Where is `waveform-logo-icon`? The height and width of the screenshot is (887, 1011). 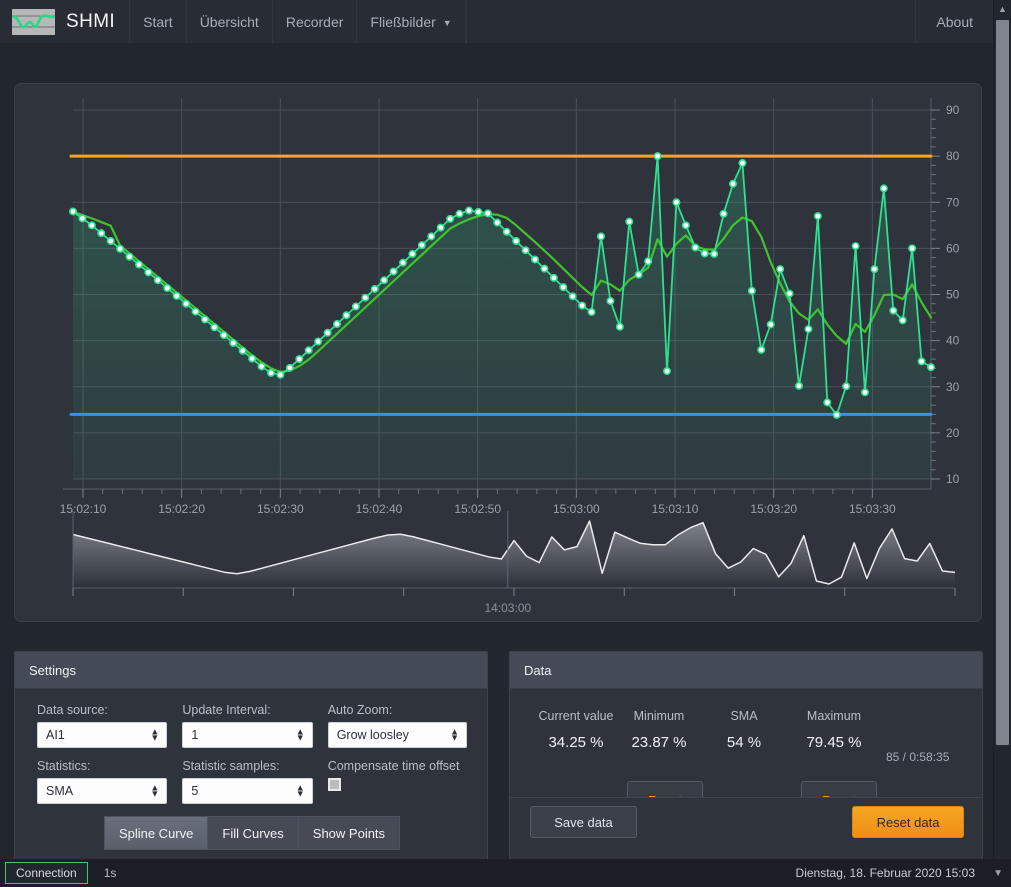 waveform-logo-icon is located at coordinates (33, 21).